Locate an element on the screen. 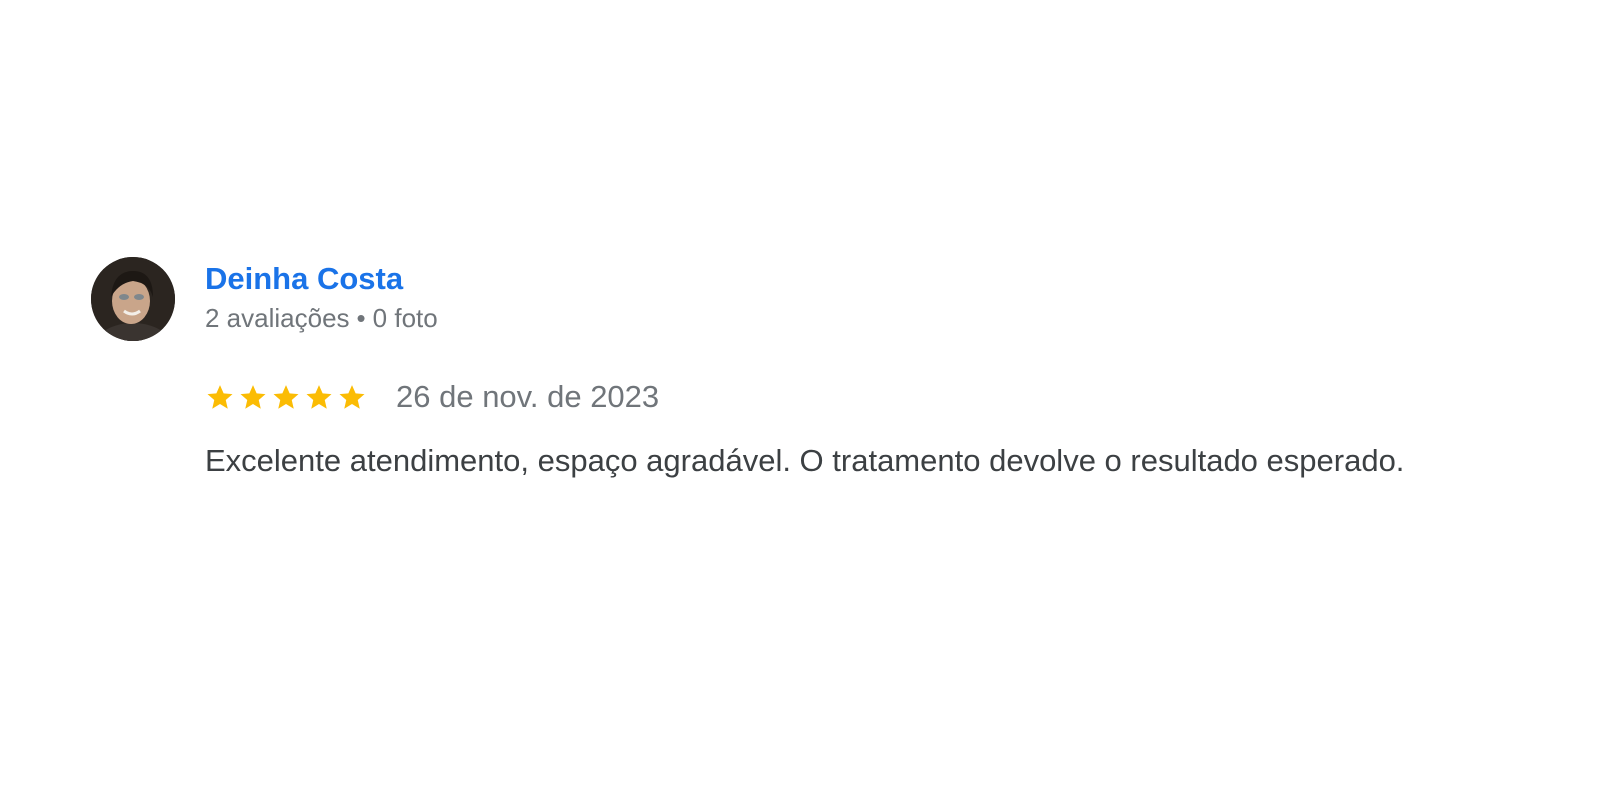 The width and height of the screenshot is (1600, 800). reviewer-meta: 2 avaliações • 0 foto is located at coordinates (321, 318).